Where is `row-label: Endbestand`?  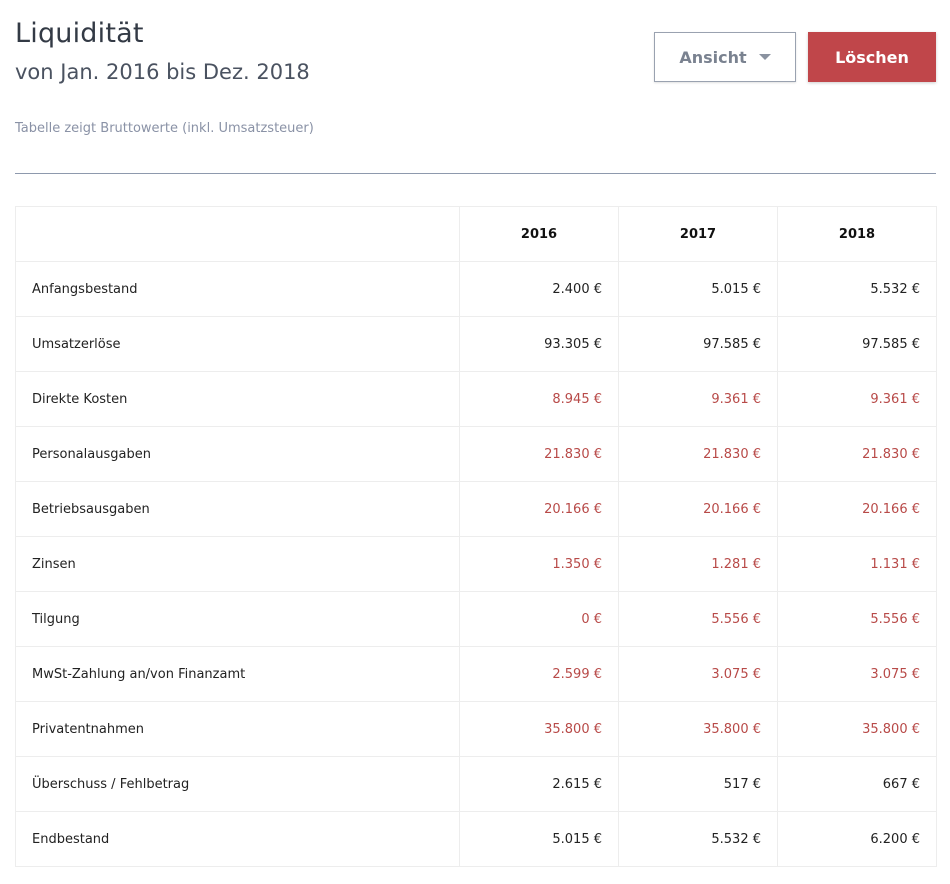
row-label: Endbestand is located at coordinates (237, 839).